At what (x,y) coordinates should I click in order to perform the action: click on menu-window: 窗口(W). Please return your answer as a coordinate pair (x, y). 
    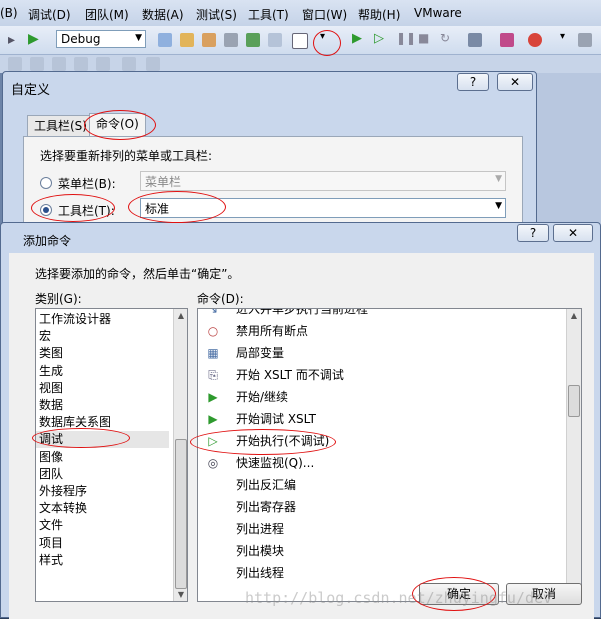
    Looking at the image, I should click on (324, 14).